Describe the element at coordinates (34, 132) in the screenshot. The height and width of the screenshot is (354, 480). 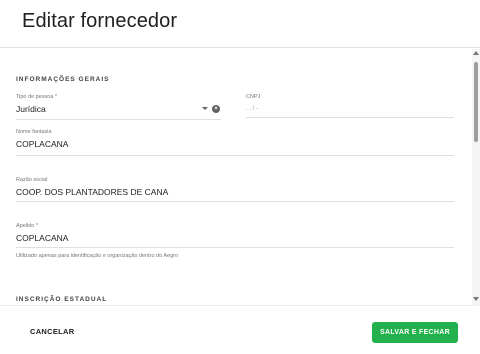
I see `trade-name-label: Nome fantasia` at that location.